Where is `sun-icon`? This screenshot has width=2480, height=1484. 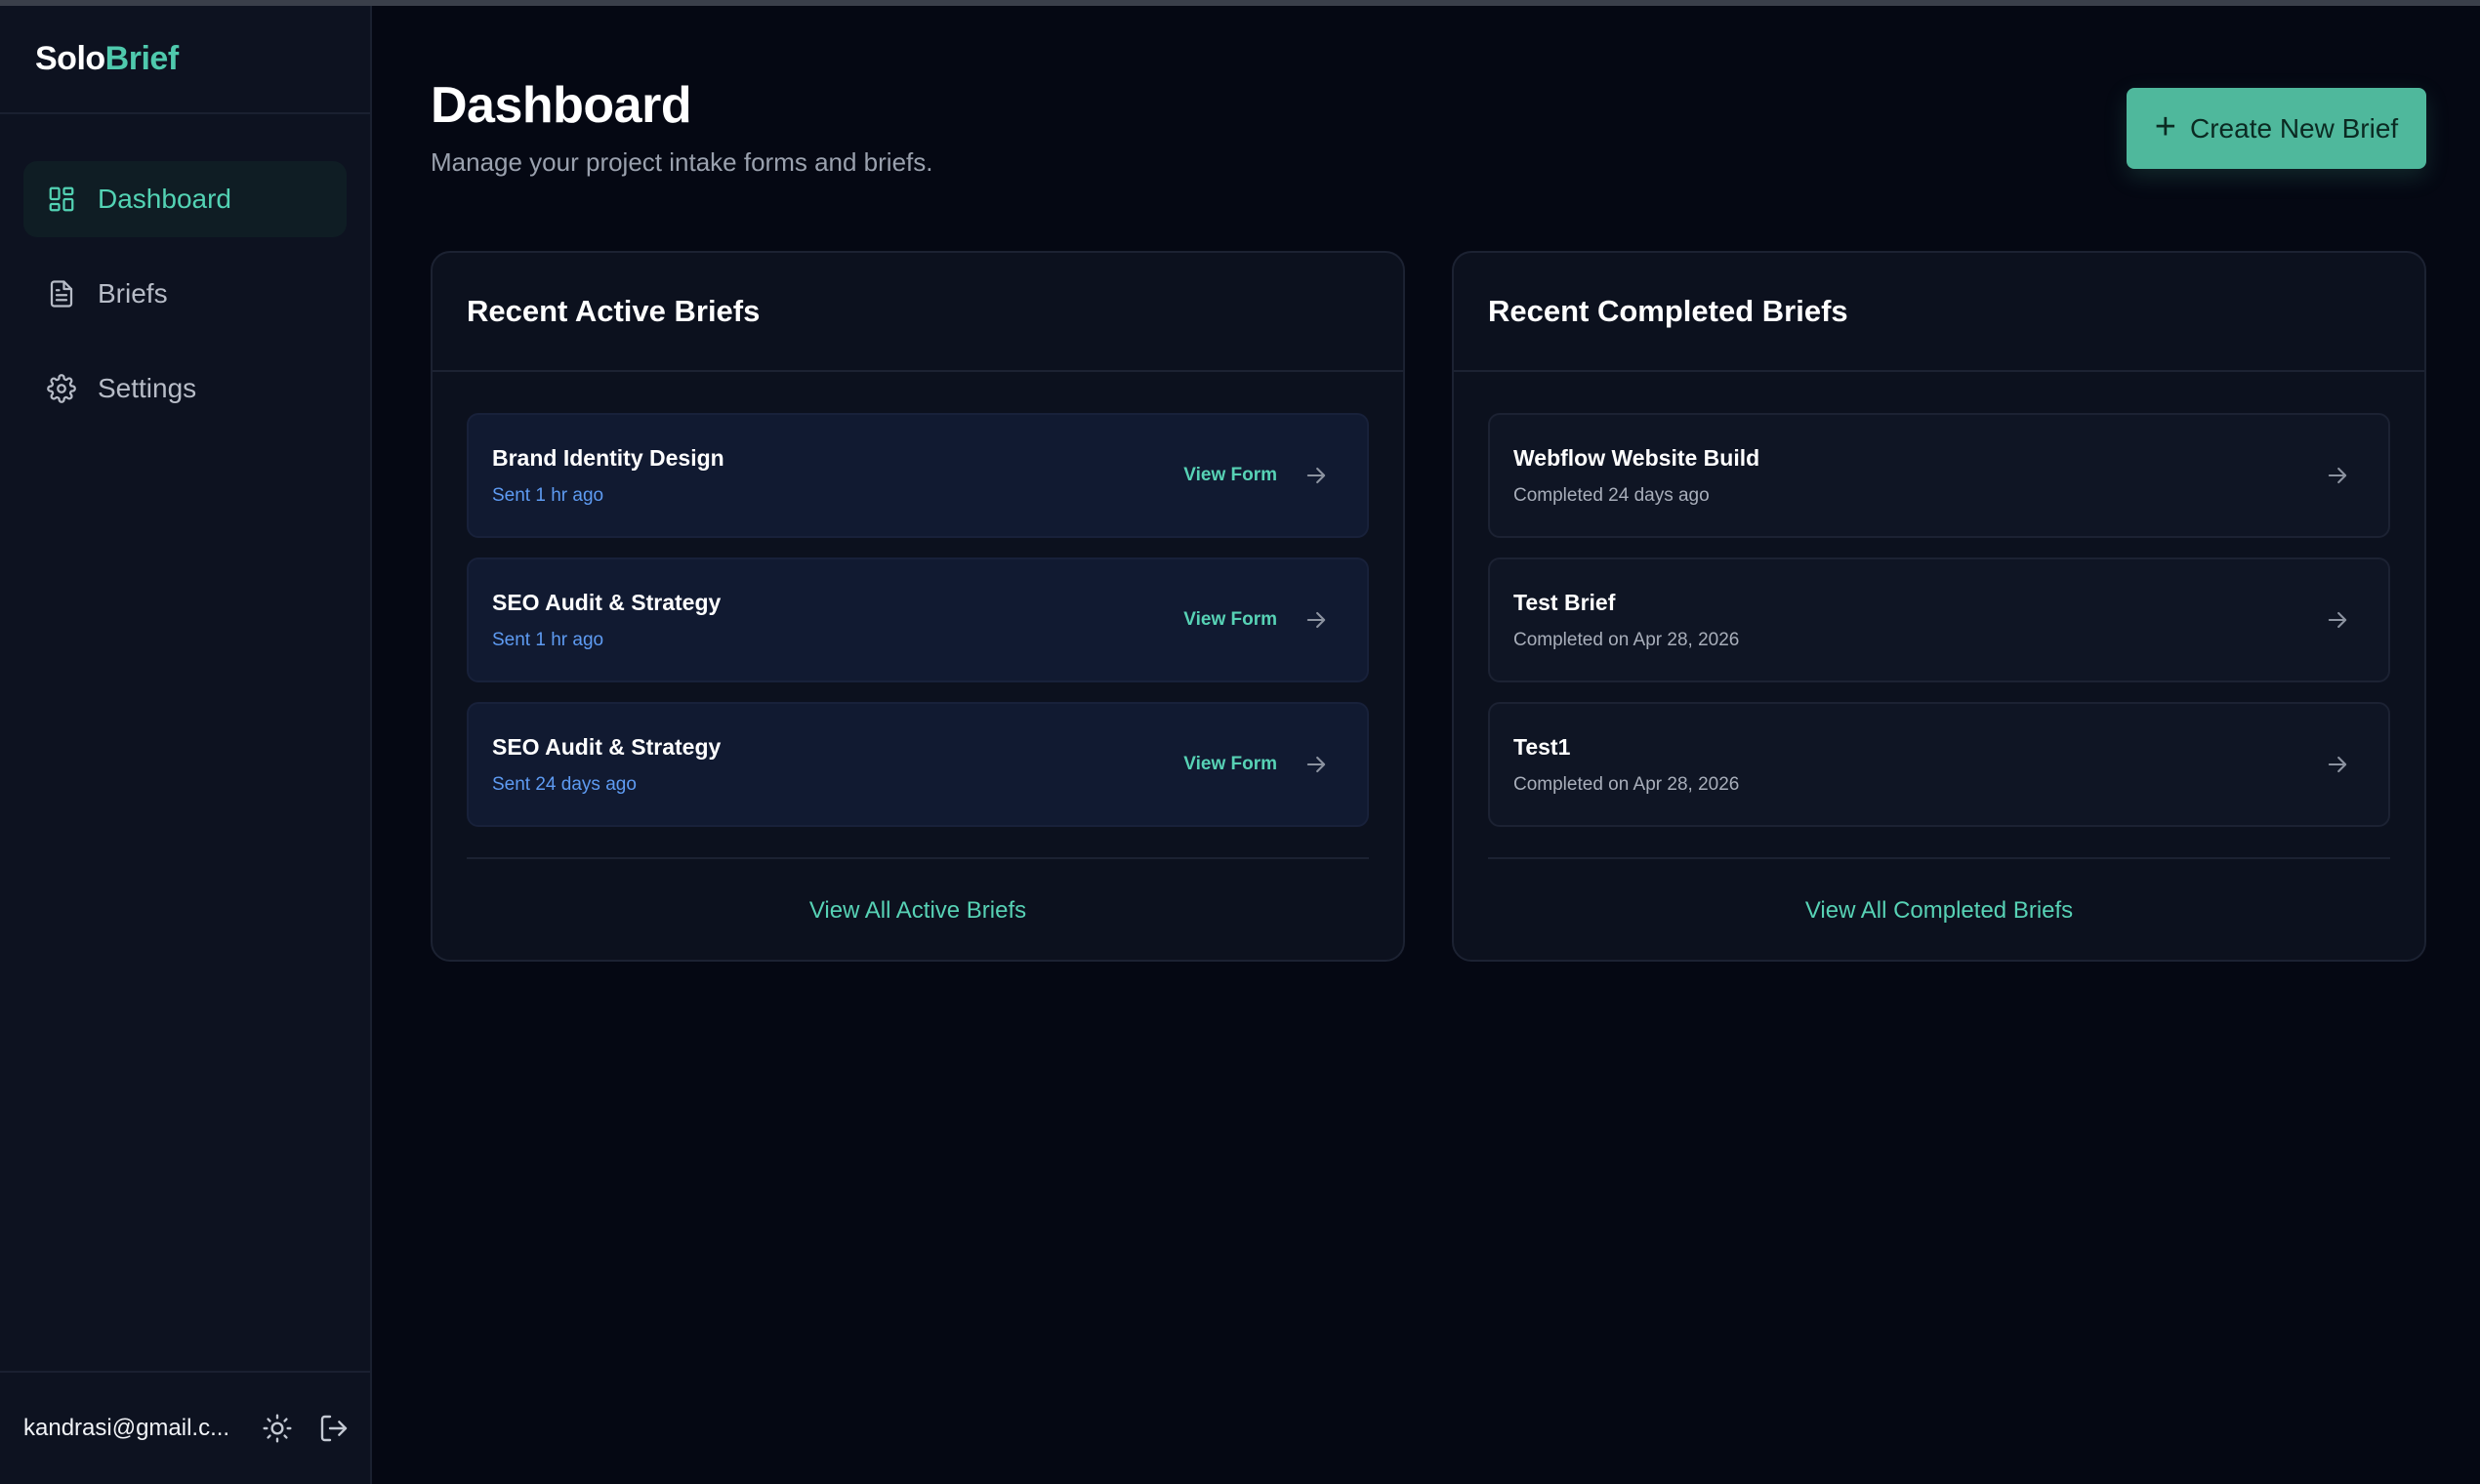
sun-icon is located at coordinates (277, 1429).